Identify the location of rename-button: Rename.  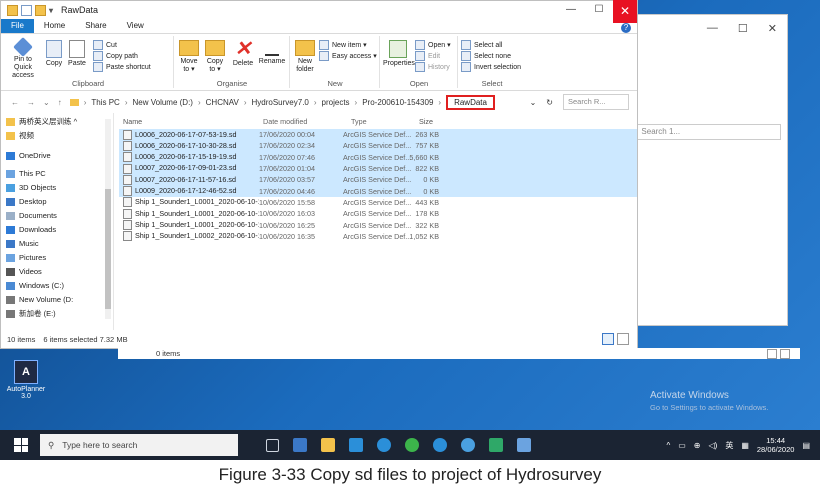
(272, 53).